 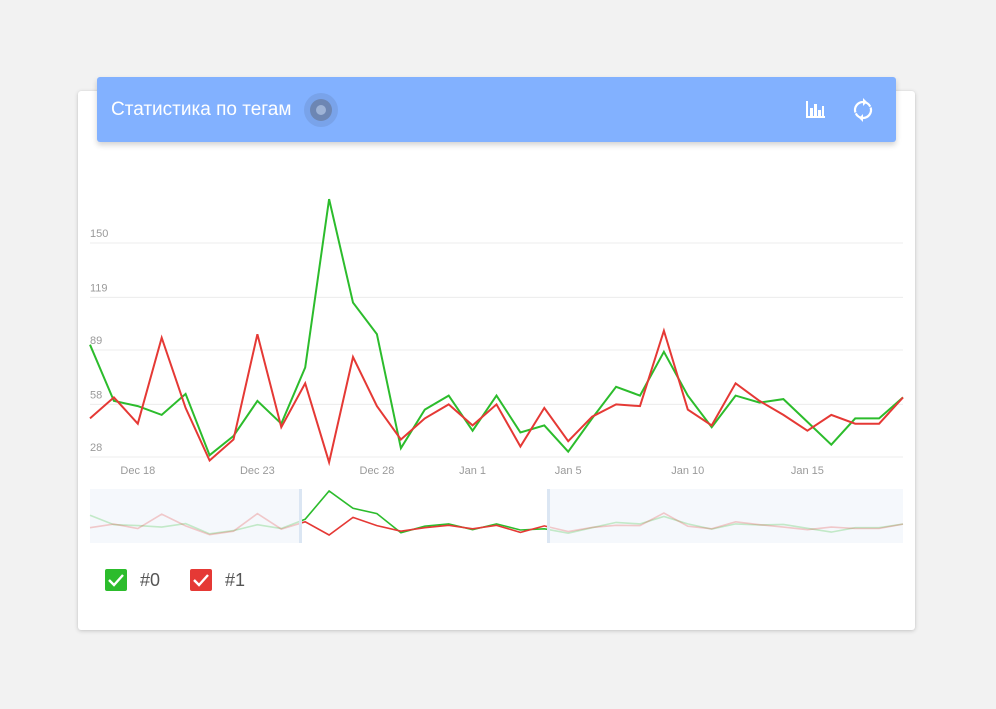 I want to click on refresh-button, so click(x=863, y=110).